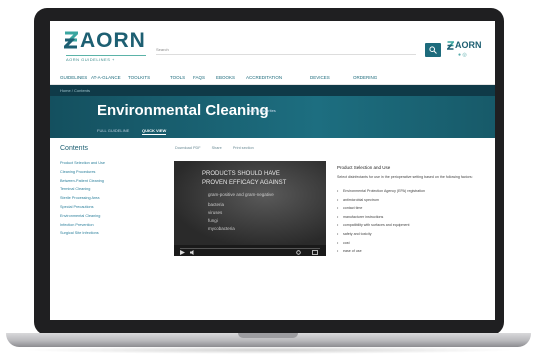 This screenshot has height=362, width=537. What do you see at coordinates (110, 235) in the screenshot?
I see `contents-item: Surgical Site Infections` at bounding box center [110, 235].